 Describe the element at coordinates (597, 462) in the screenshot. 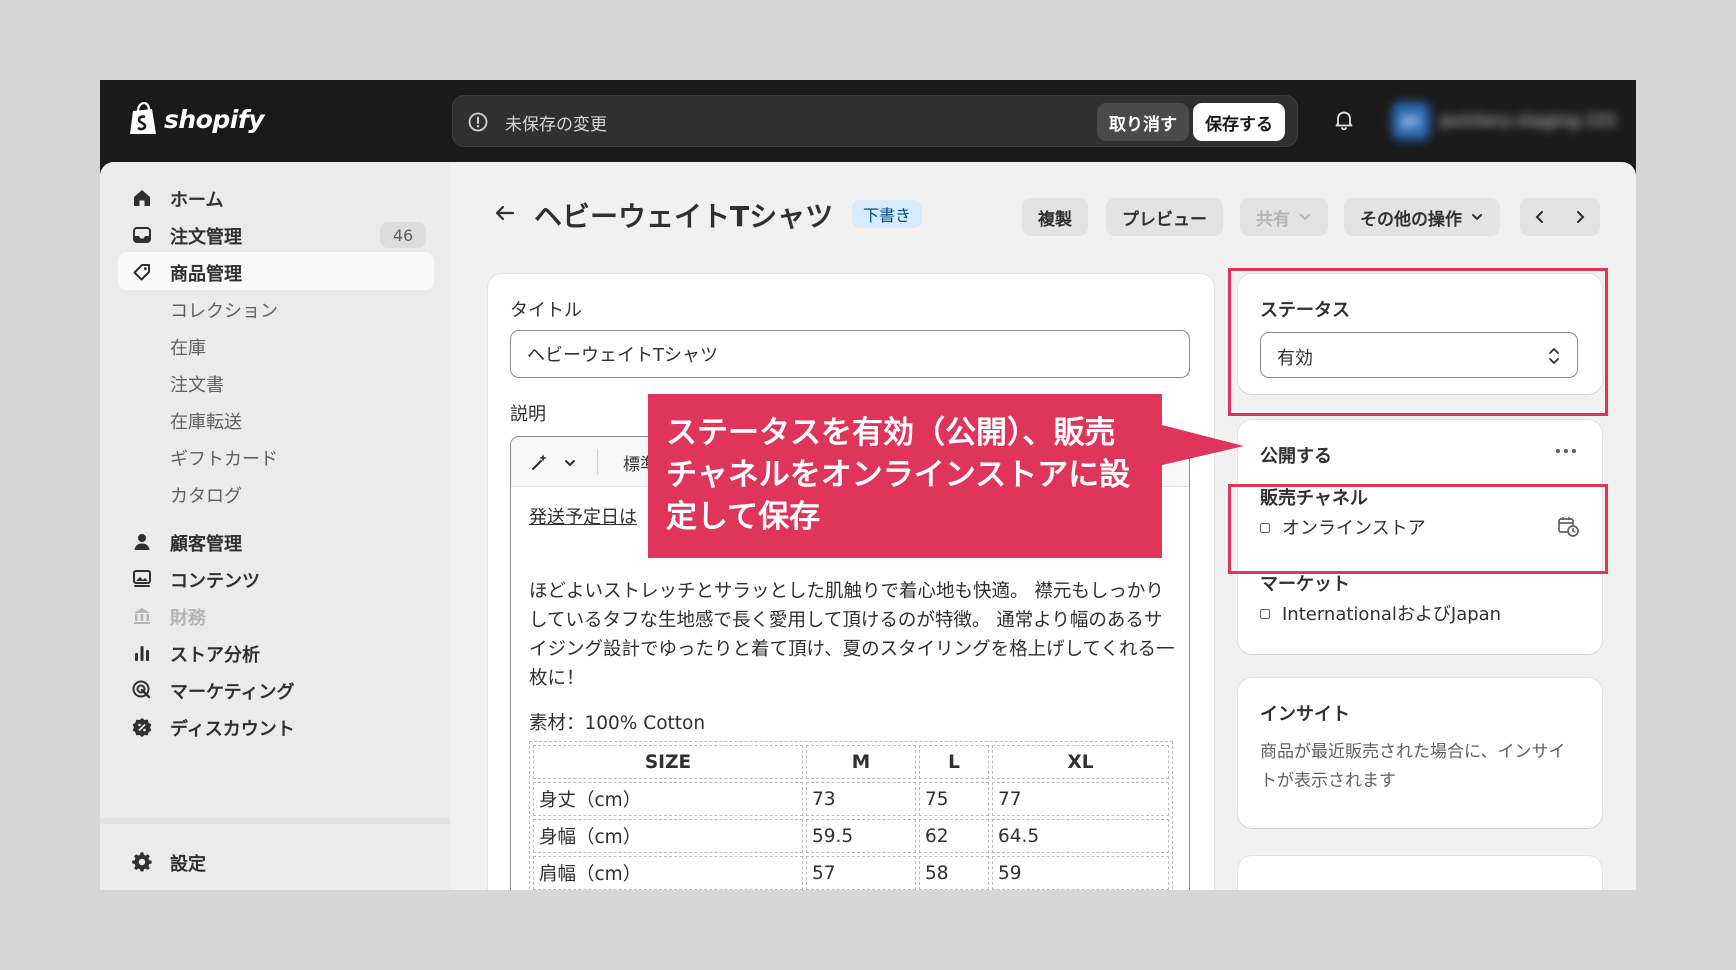

I see `toolbar-divider` at that location.